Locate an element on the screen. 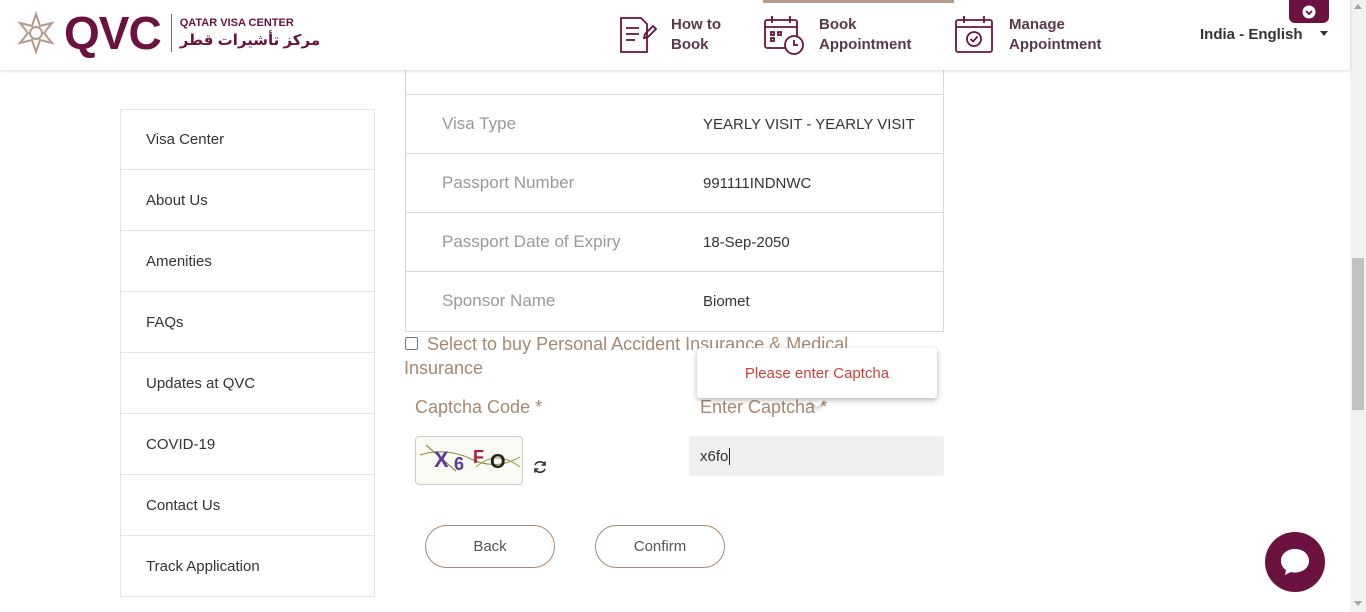  svg-text: 6 is located at coordinates (459, 464).